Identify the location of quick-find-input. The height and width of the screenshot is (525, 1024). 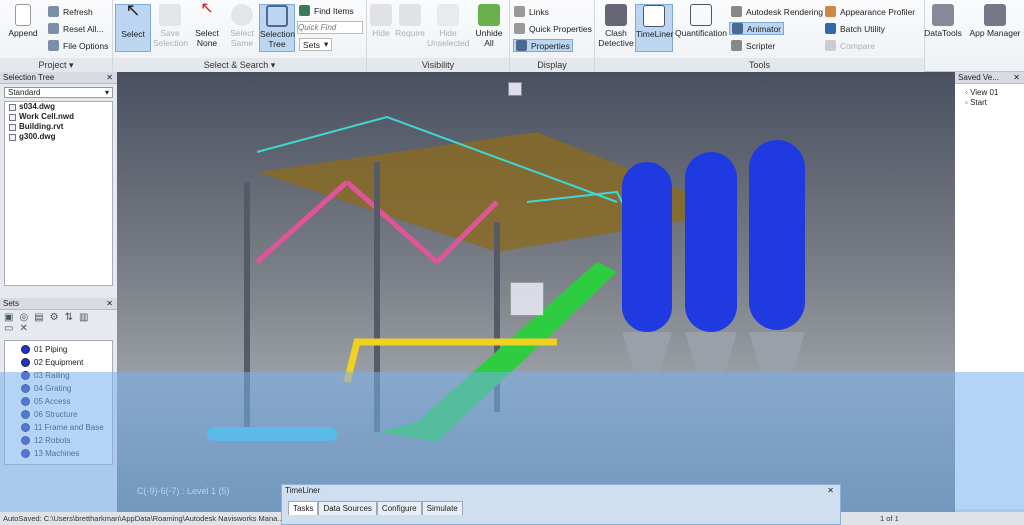
(330, 27).